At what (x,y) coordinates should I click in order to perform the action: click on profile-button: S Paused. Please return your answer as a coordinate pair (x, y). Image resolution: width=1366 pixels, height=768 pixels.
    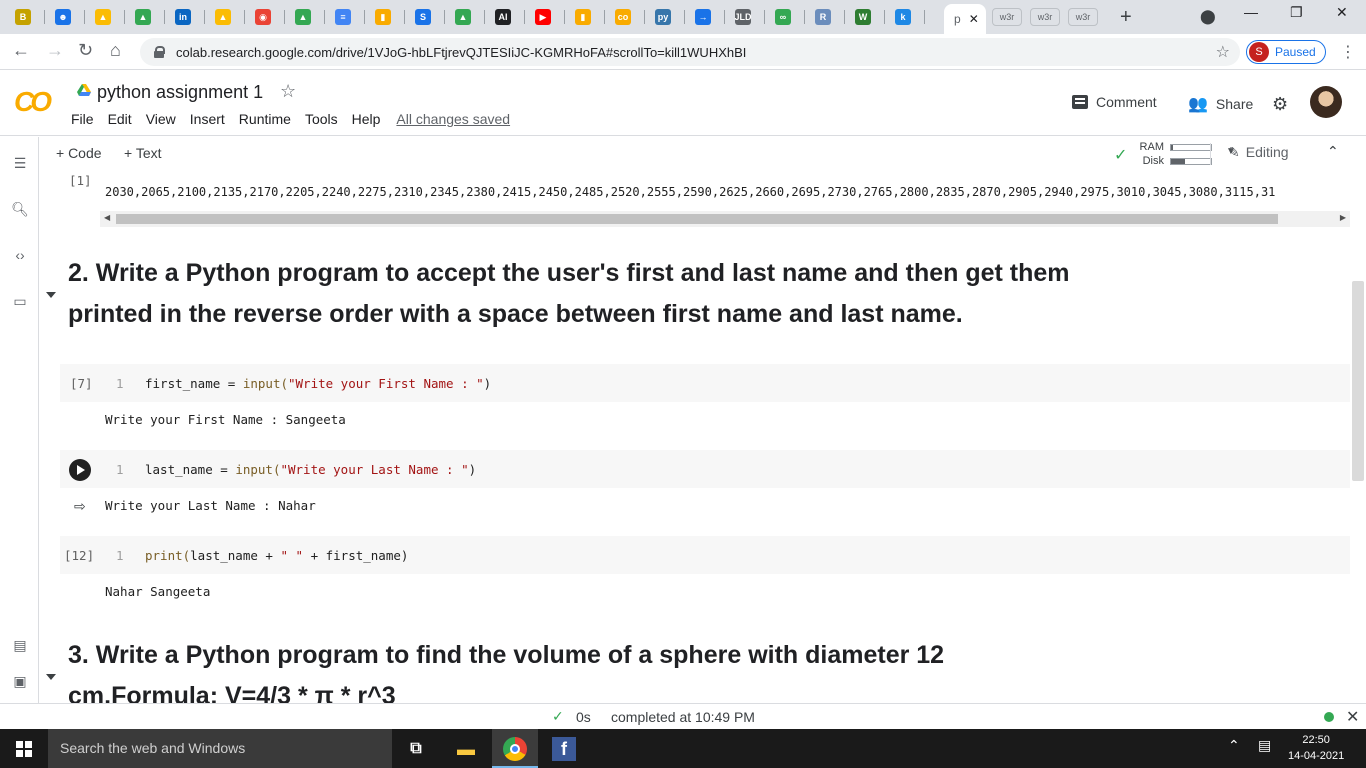
    Looking at the image, I should click on (1286, 52).